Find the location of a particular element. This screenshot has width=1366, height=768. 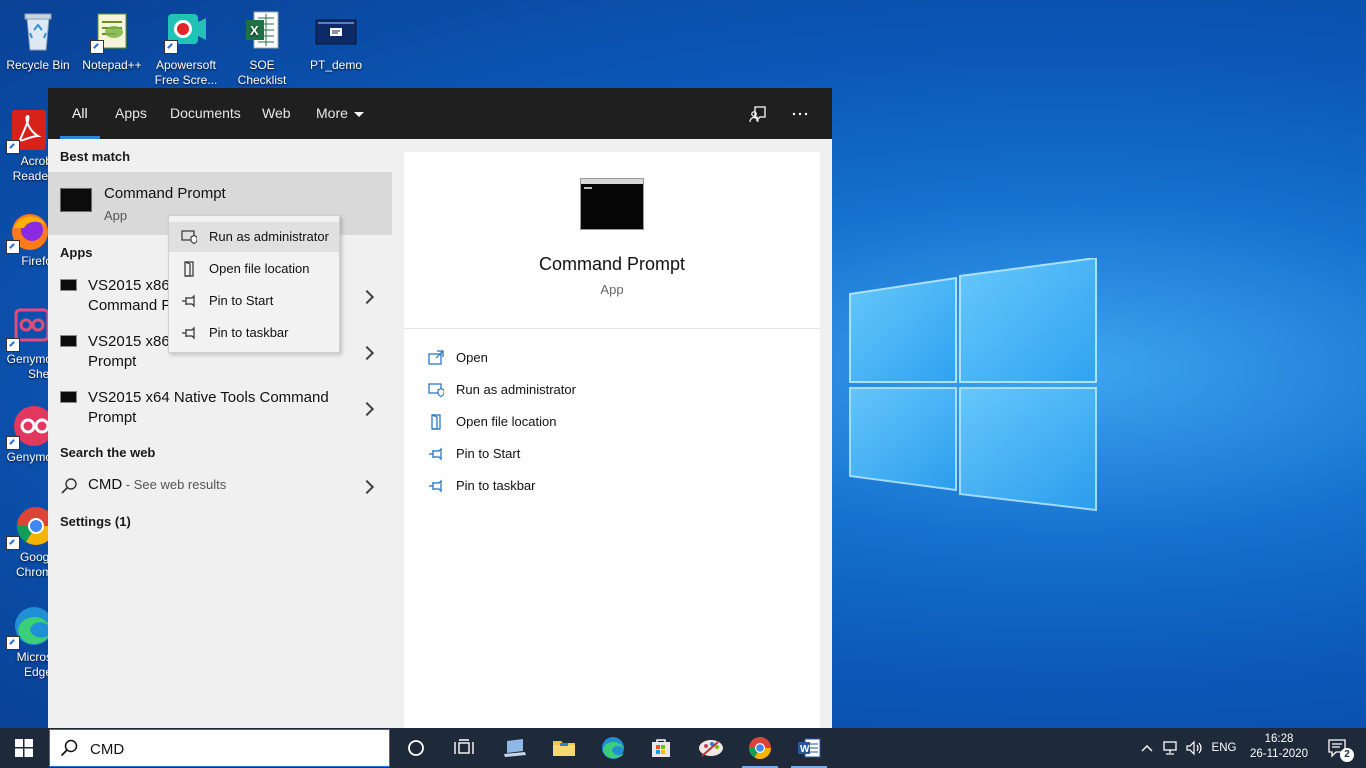

genymotion-shell-icon is located at coordinates (28, 329).